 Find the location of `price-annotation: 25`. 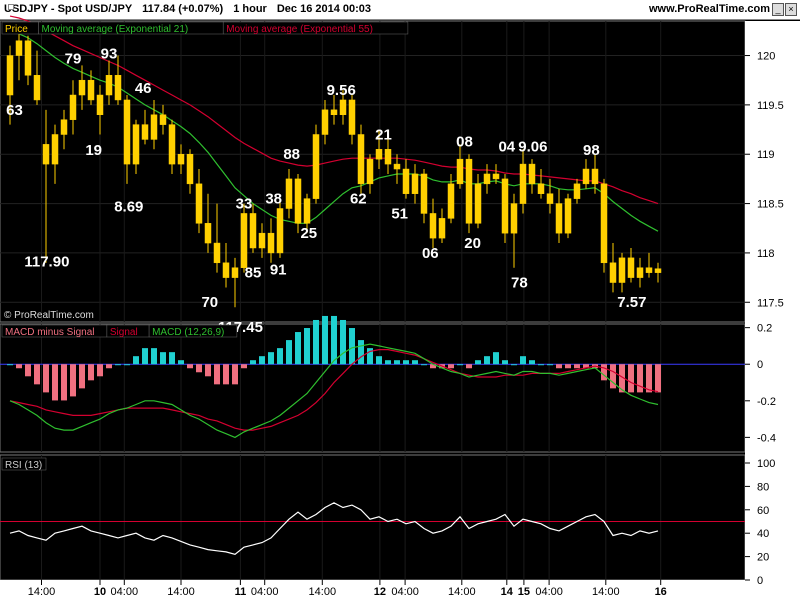

price-annotation: 25 is located at coordinates (308, 233).